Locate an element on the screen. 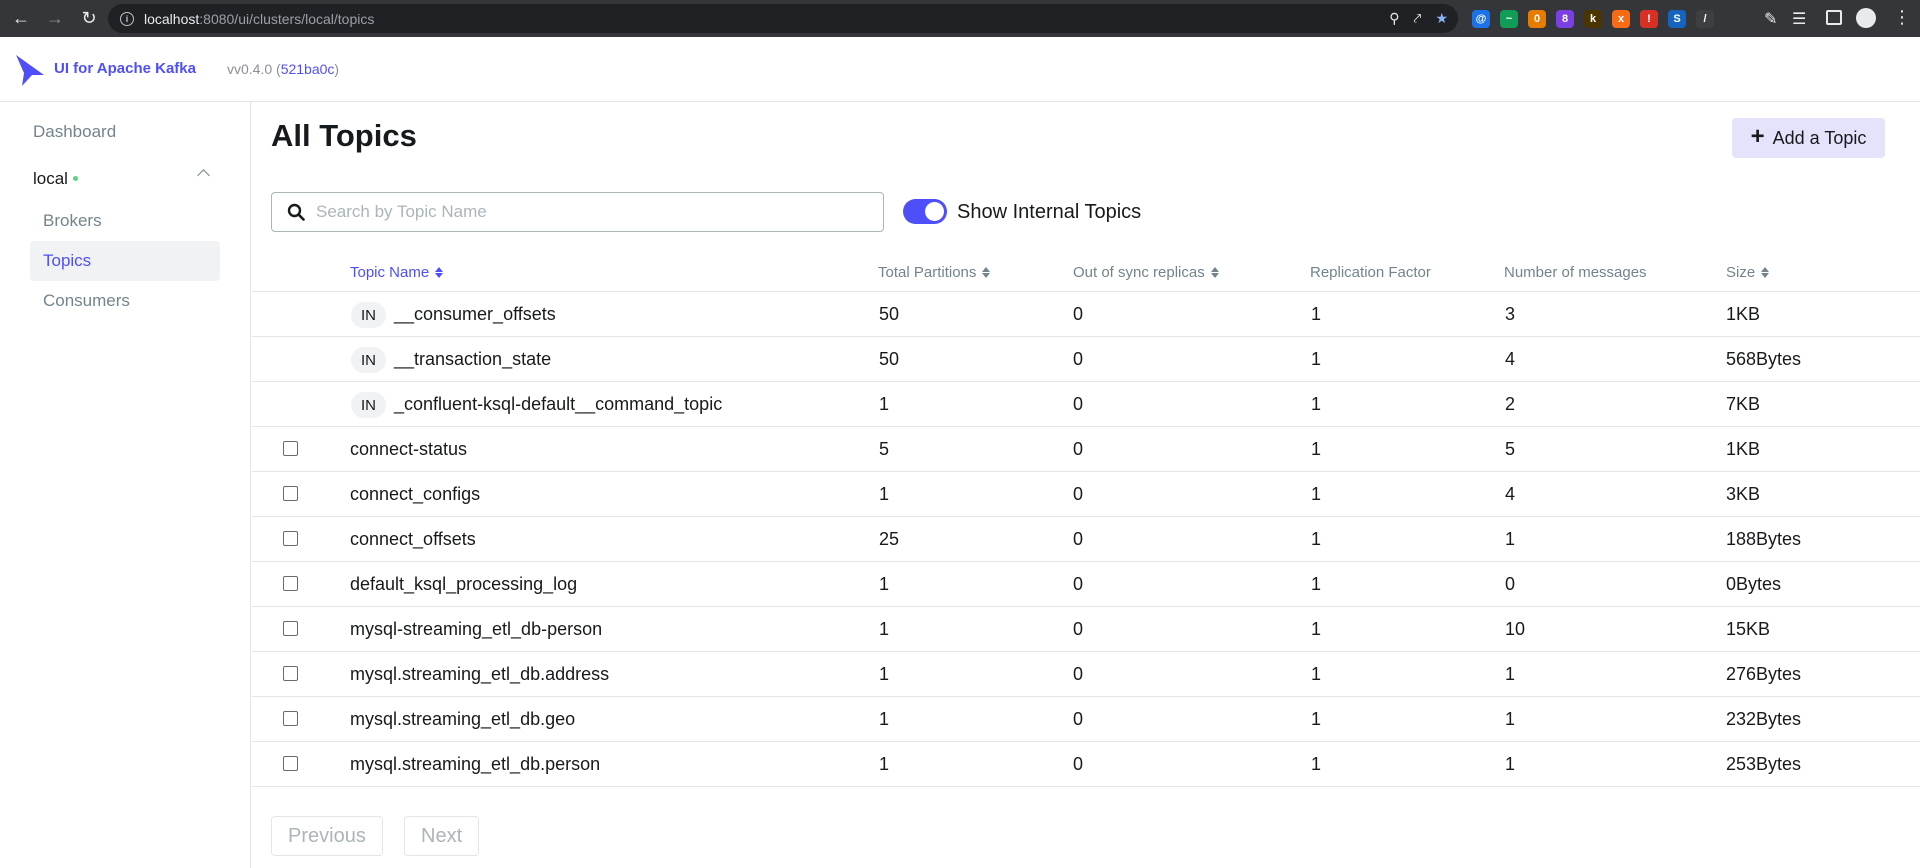  k-icon: k is located at coordinates (1593, 19).